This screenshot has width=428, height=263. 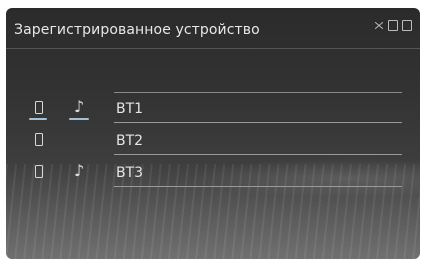 What do you see at coordinates (379, 25) in the screenshot?
I see `no-signal-icon` at bounding box center [379, 25].